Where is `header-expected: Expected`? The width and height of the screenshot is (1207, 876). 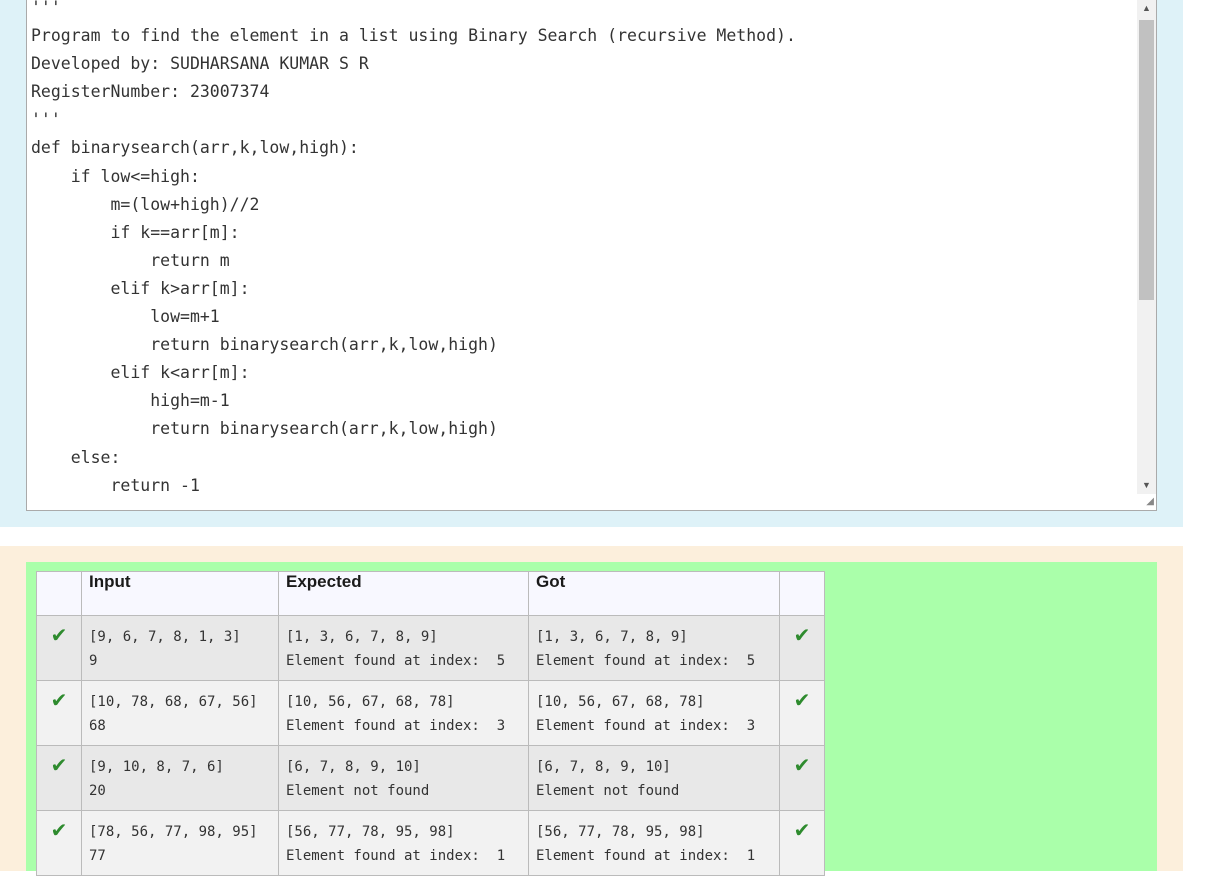
header-expected: Expected is located at coordinates (403, 593).